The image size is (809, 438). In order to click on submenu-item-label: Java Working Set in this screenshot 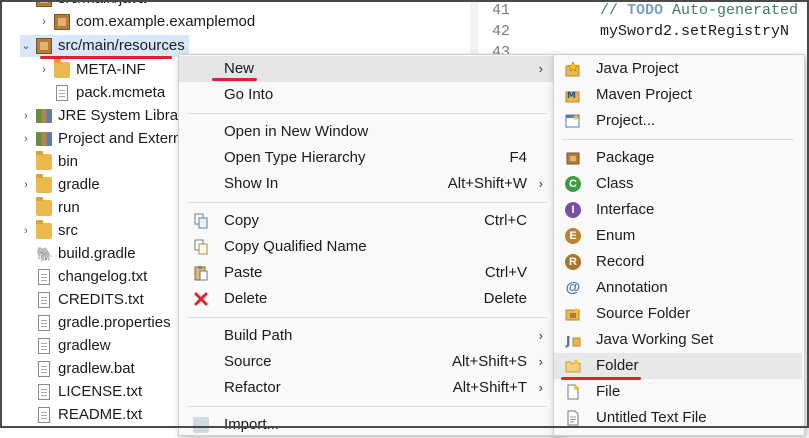, I will do `click(655, 339)`.